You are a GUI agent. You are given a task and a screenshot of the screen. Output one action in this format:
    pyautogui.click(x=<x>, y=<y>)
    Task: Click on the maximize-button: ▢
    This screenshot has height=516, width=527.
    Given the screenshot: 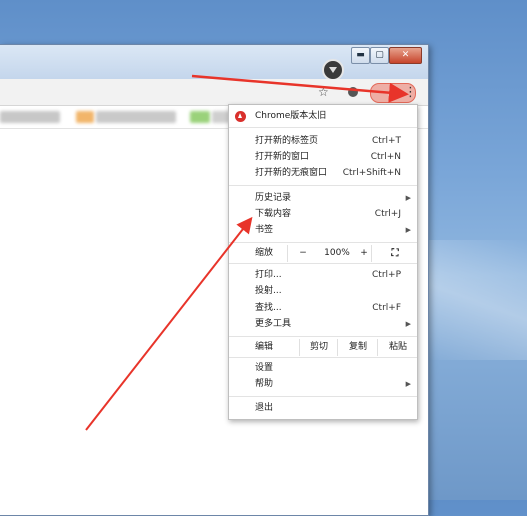 What is the action you would take?
    pyautogui.click(x=379, y=55)
    